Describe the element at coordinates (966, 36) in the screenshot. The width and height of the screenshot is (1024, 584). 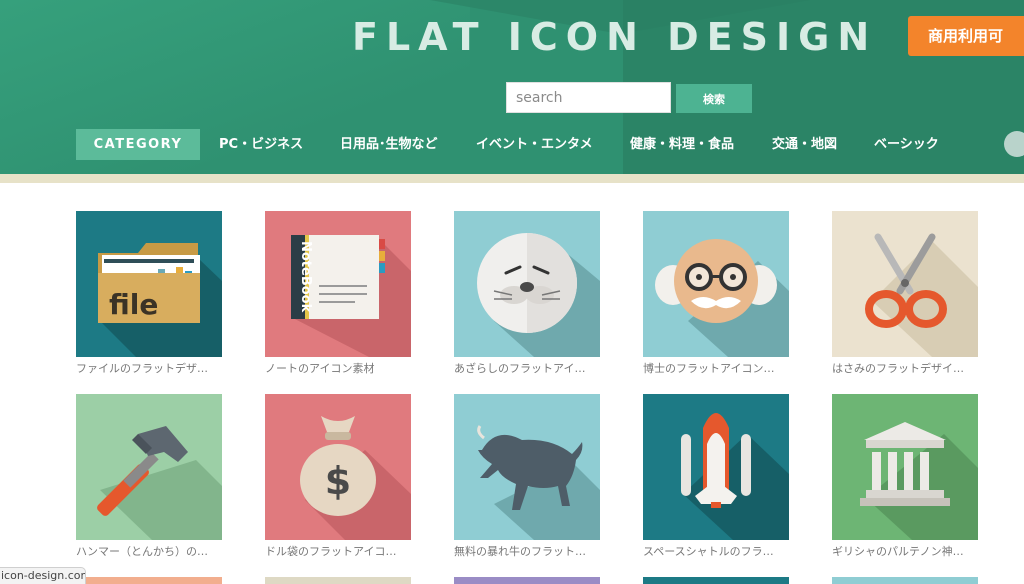
I see `commercial-use-badge: 商用利用可` at that location.